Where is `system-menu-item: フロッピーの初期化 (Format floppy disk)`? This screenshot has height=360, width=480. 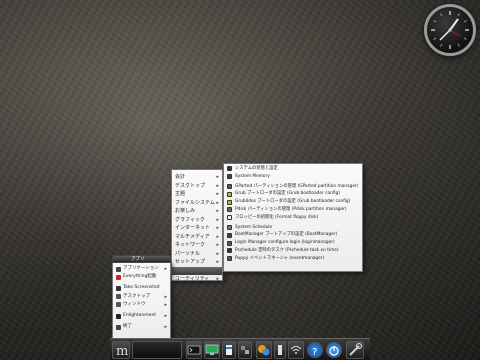
system-menu-item: フロッピーの初期化 (Format floppy disk) is located at coordinates (293, 218).